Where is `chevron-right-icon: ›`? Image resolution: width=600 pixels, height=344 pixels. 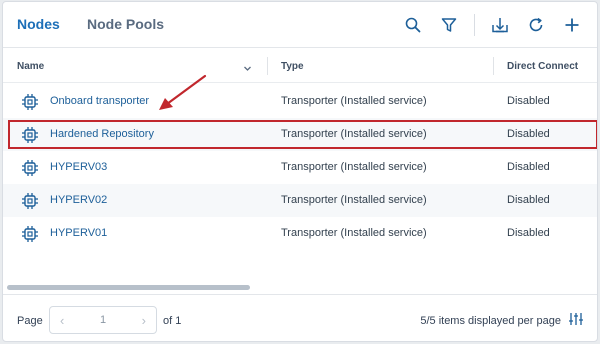
chevron-right-icon: › is located at coordinates (144, 320).